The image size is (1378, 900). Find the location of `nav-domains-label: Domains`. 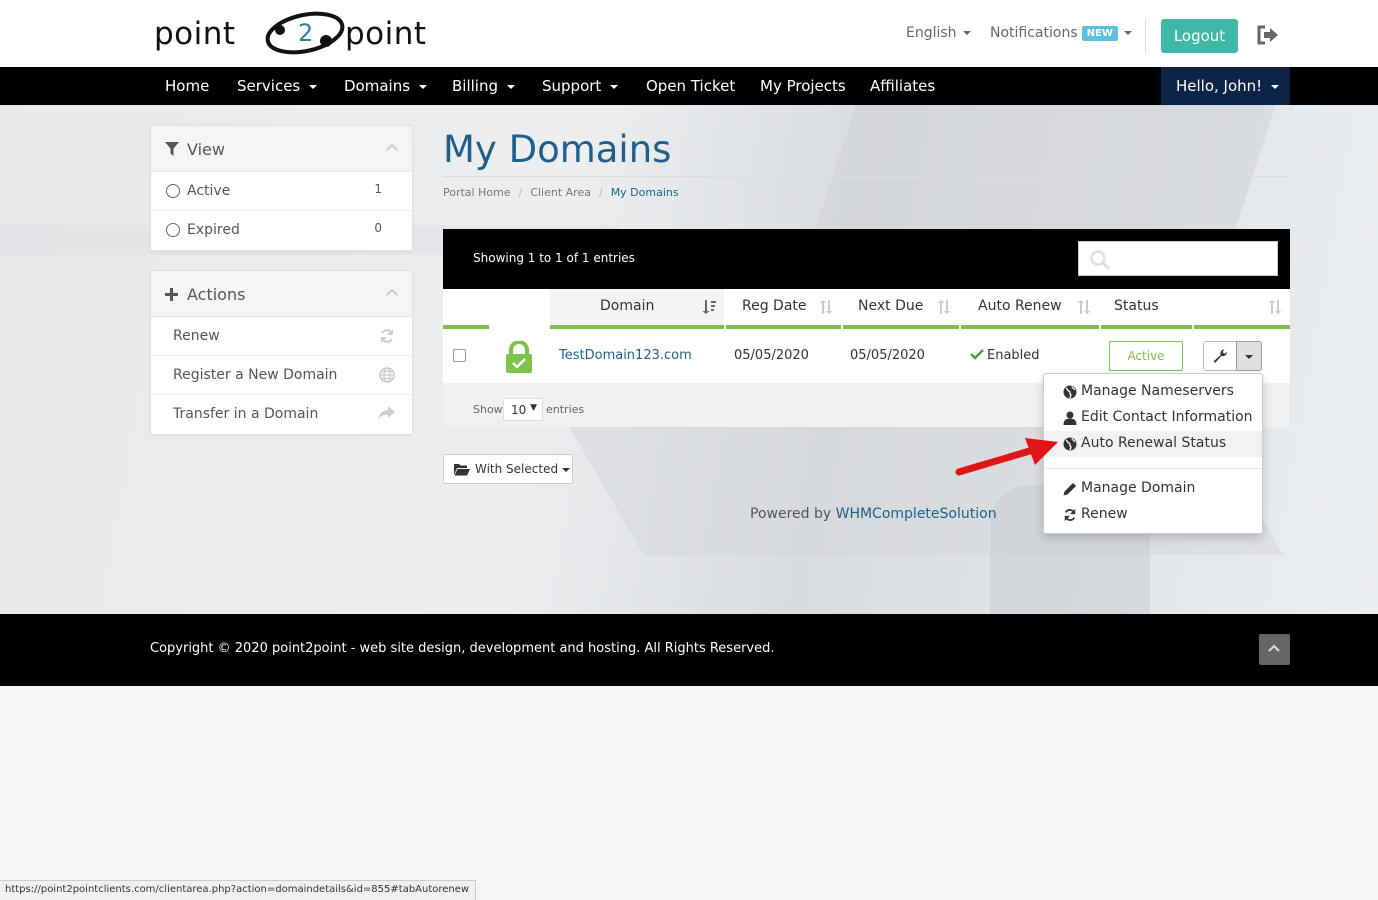

nav-domains-label: Domains is located at coordinates (377, 86).